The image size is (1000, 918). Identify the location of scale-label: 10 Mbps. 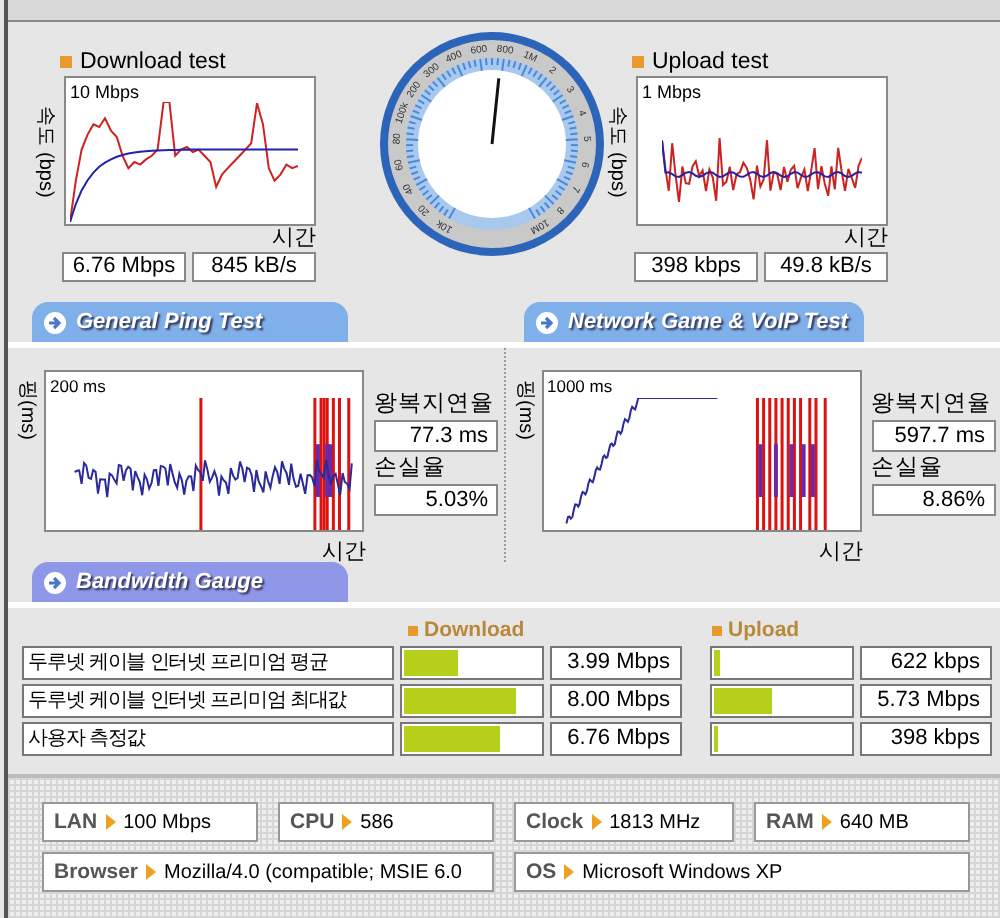
(104, 91).